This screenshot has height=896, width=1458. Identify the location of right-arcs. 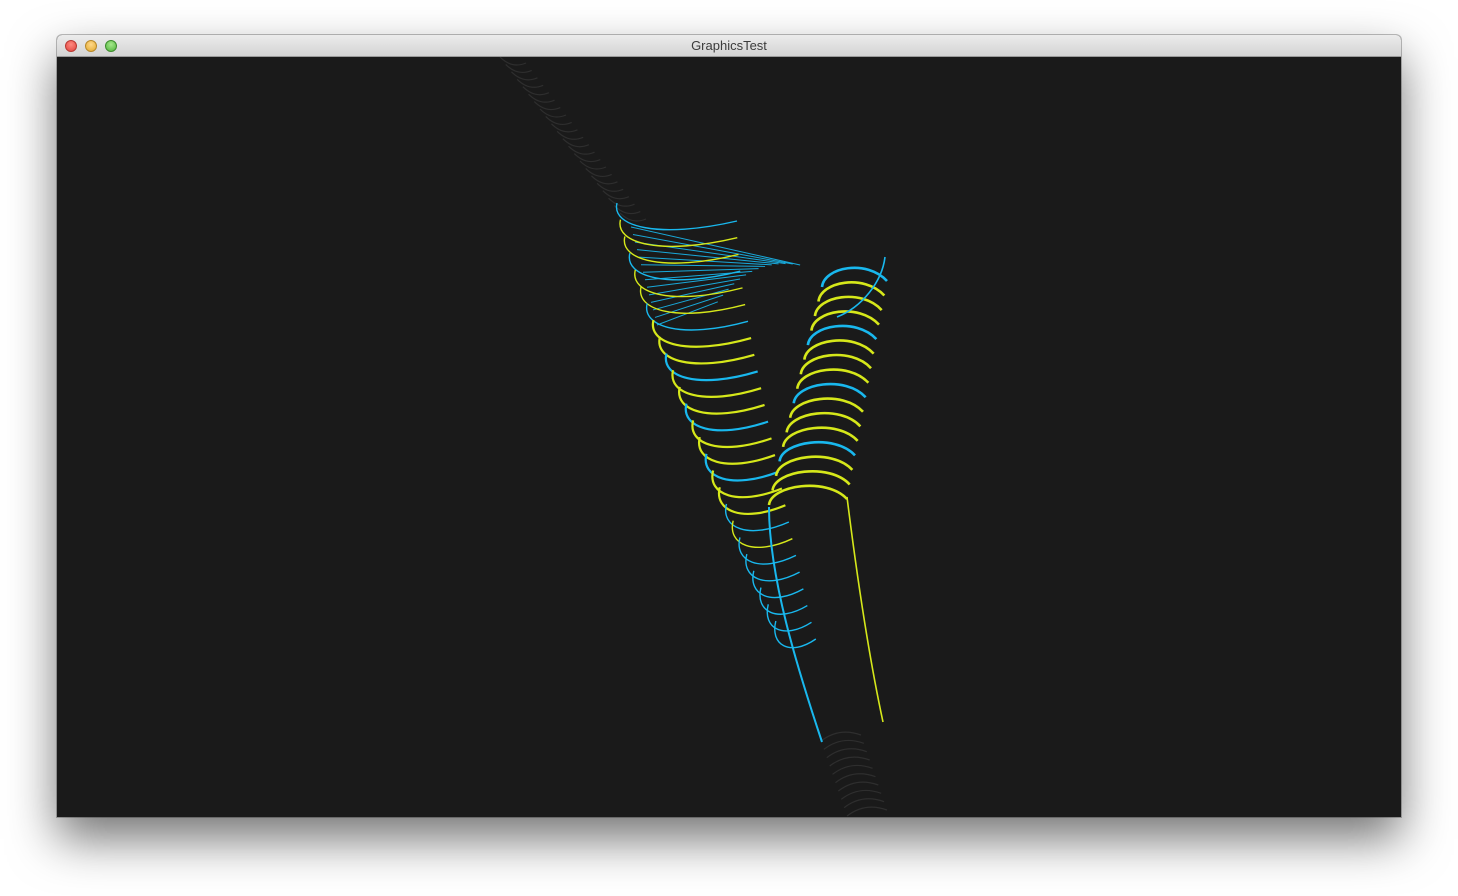
(827, 386).